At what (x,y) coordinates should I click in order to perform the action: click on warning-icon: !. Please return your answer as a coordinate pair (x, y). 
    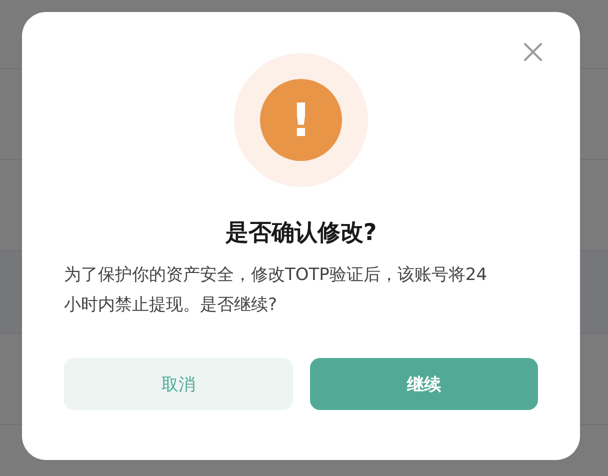
    Looking at the image, I should click on (301, 120).